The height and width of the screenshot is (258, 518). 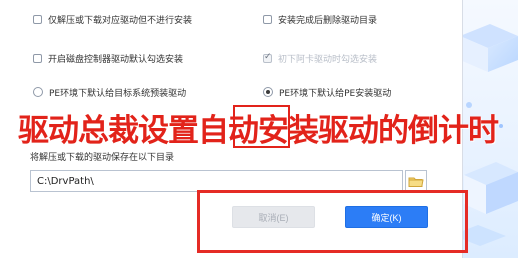 What do you see at coordinates (273, 217) in the screenshot?
I see `cancel-button: 取消(E)` at bounding box center [273, 217].